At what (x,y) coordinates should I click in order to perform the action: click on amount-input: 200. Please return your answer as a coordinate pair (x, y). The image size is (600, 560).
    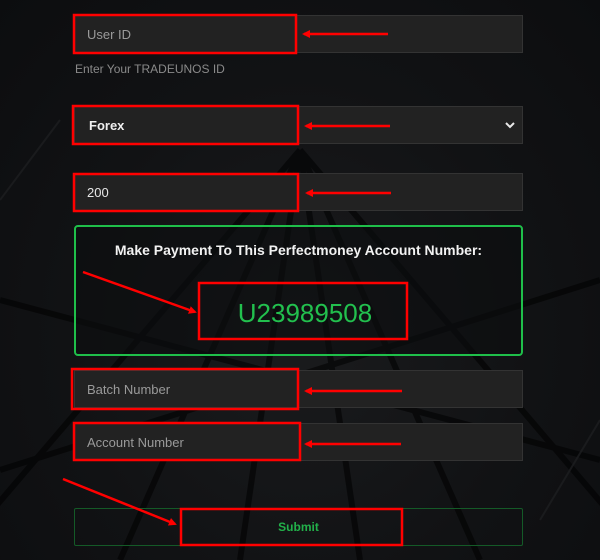
    Looking at the image, I should click on (298, 192).